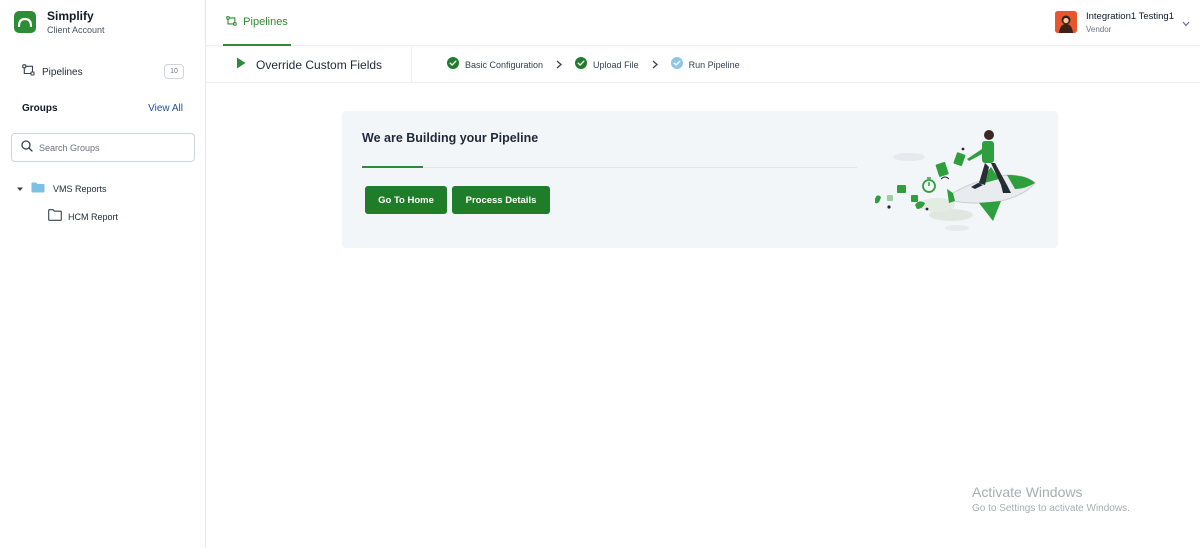  Describe the element at coordinates (406, 200) in the screenshot. I see `go-to-home-button: Go To Home` at that location.